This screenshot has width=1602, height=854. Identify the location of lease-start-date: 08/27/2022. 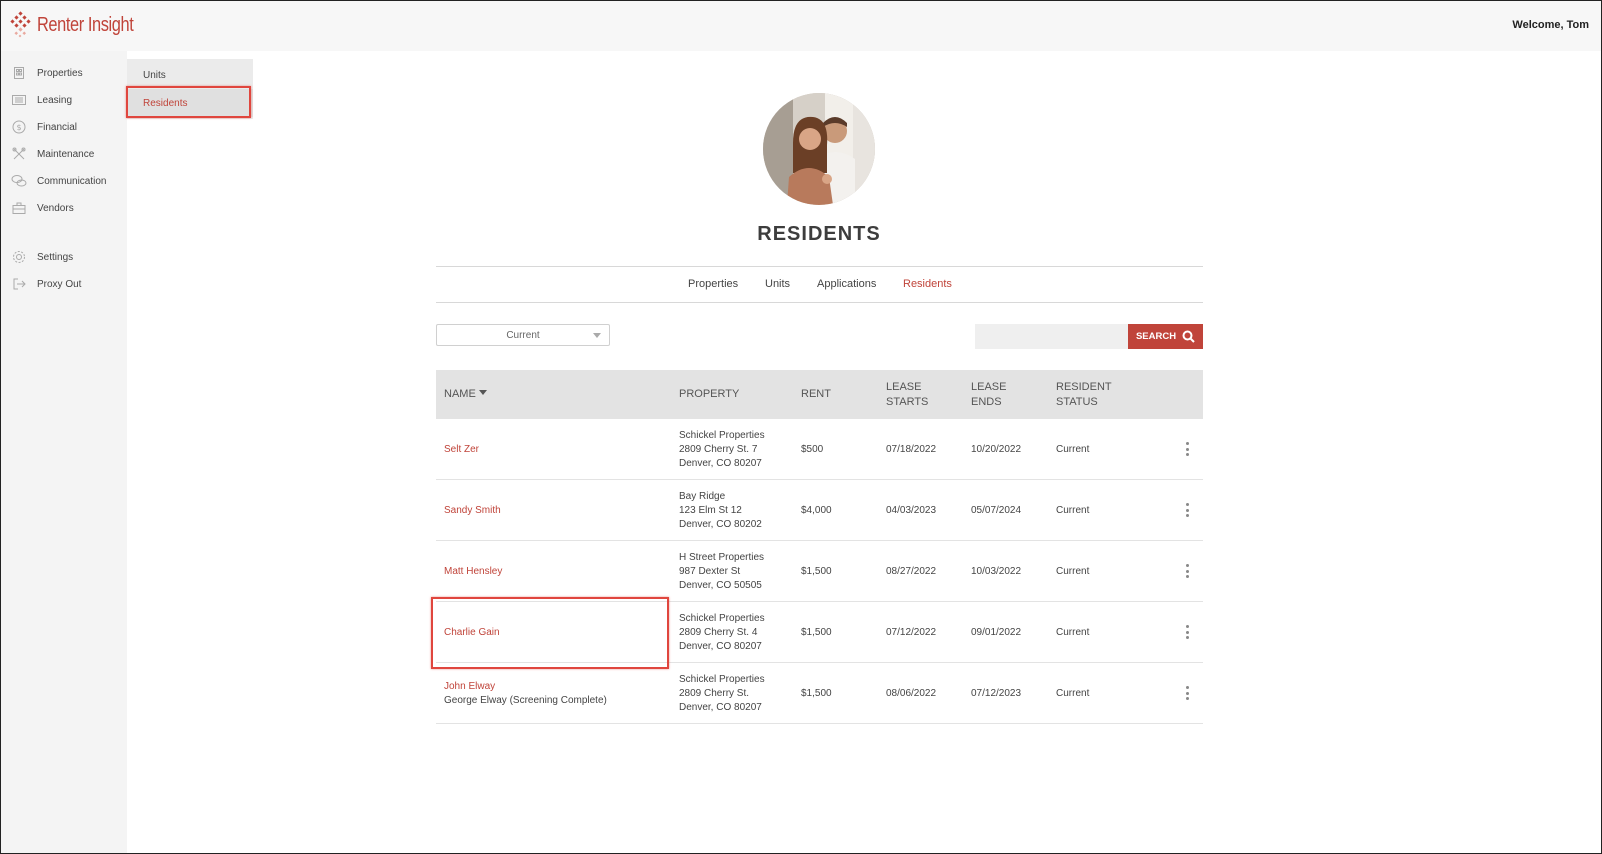
(911, 571).